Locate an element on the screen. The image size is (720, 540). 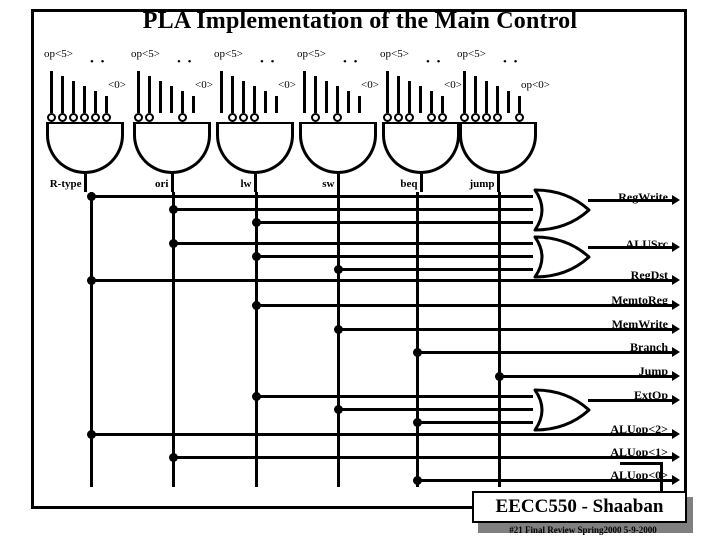
and-gate-label-sw: sw is located at coordinates (328, 184).